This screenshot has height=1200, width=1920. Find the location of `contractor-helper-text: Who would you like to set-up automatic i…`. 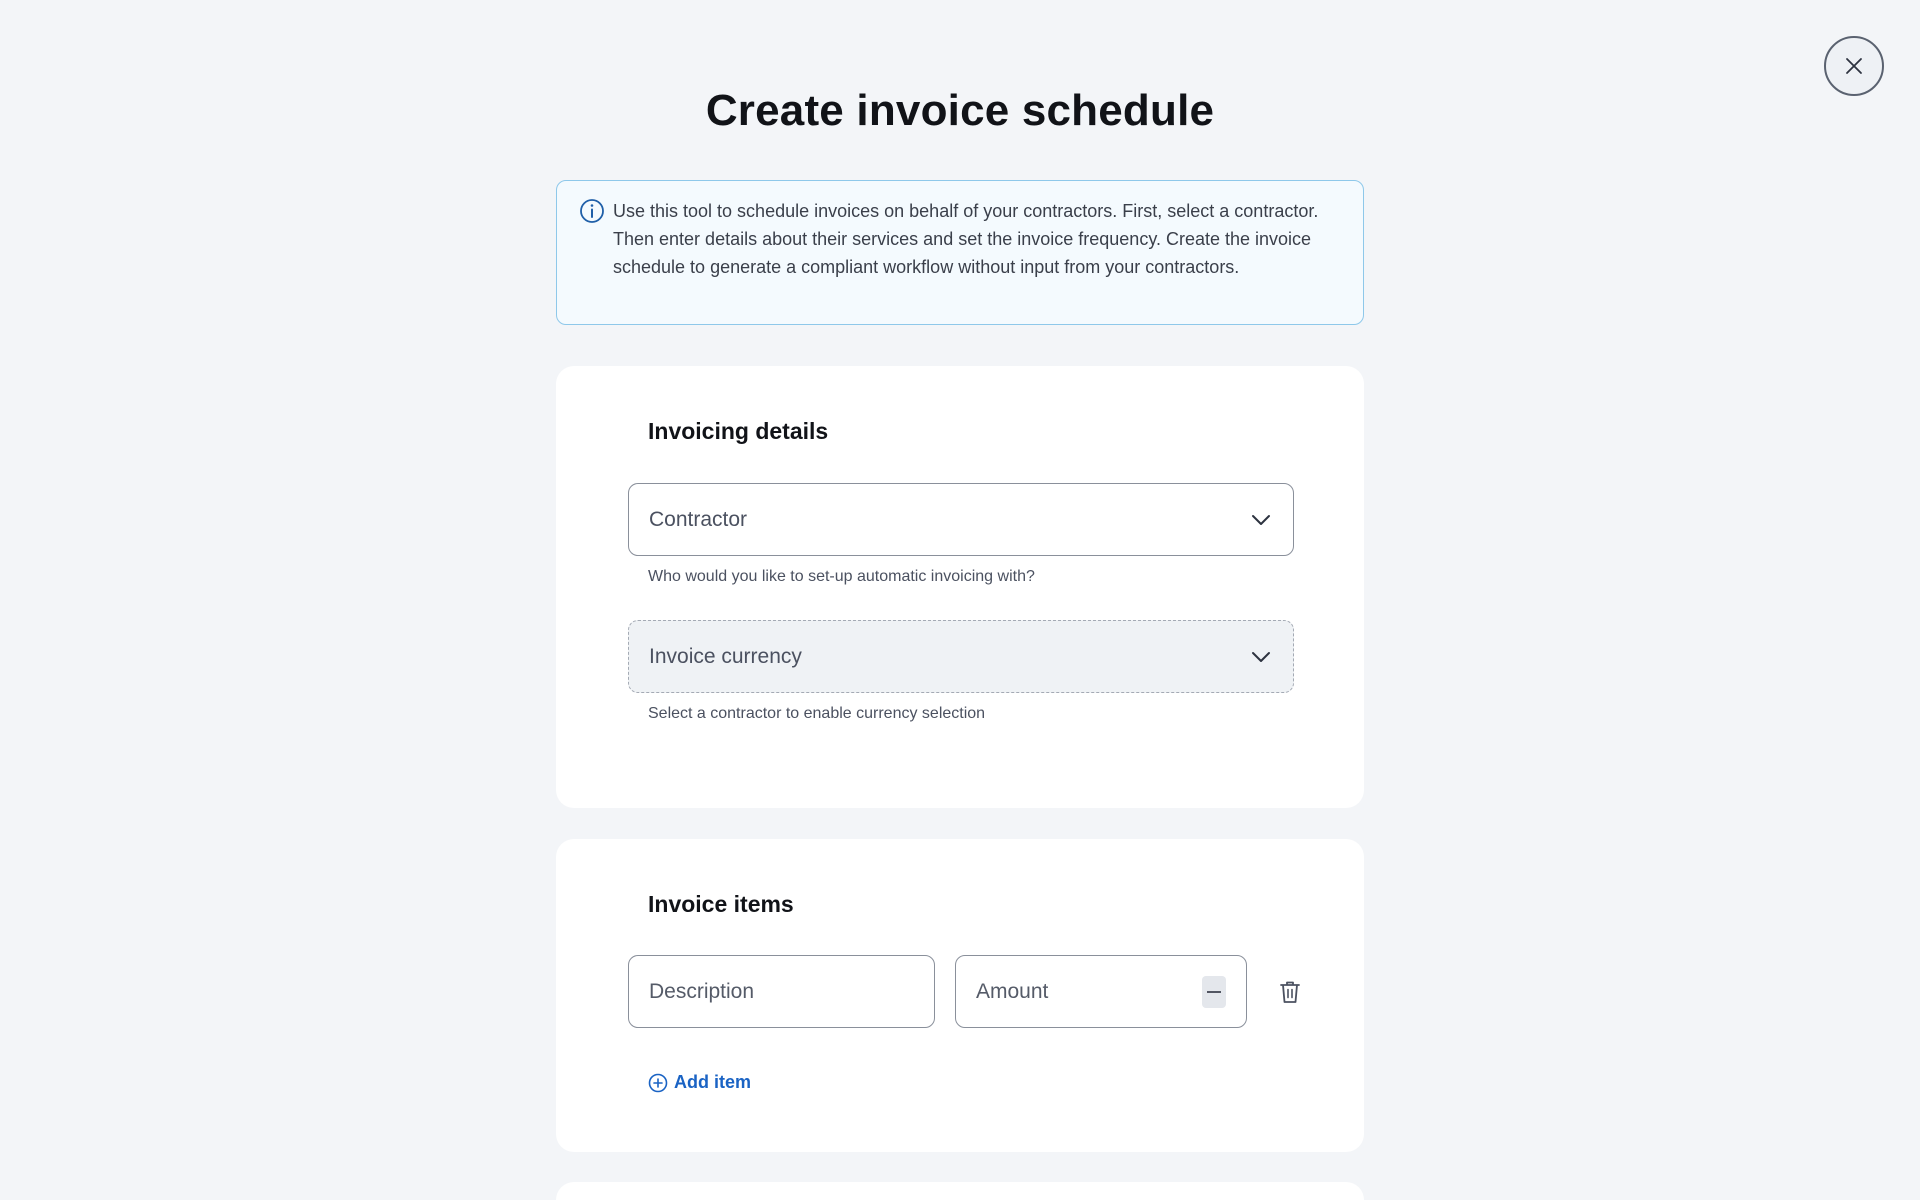

contractor-helper-text: Who would you like to set-up automatic i… is located at coordinates (841, 576).